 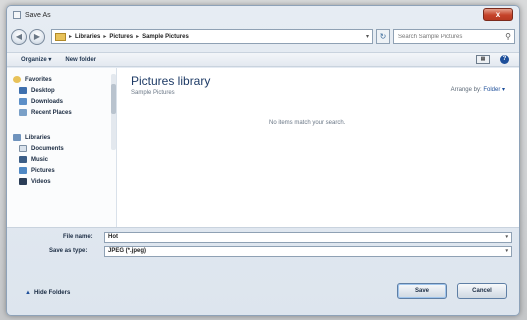 What do you see at coordinates (165, 37) in the screenshot?
I see `breadcrumb-sample-pictures: Sample Pictures` at bounding box center [165, 37].